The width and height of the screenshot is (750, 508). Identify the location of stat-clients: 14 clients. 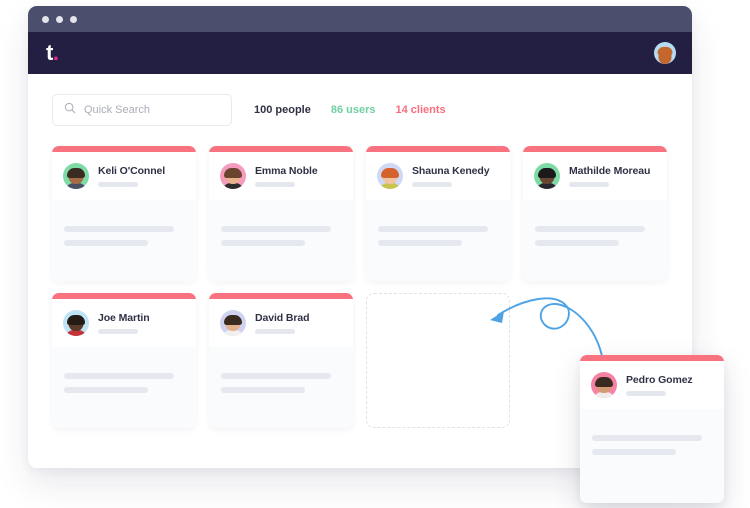
(421, 110).